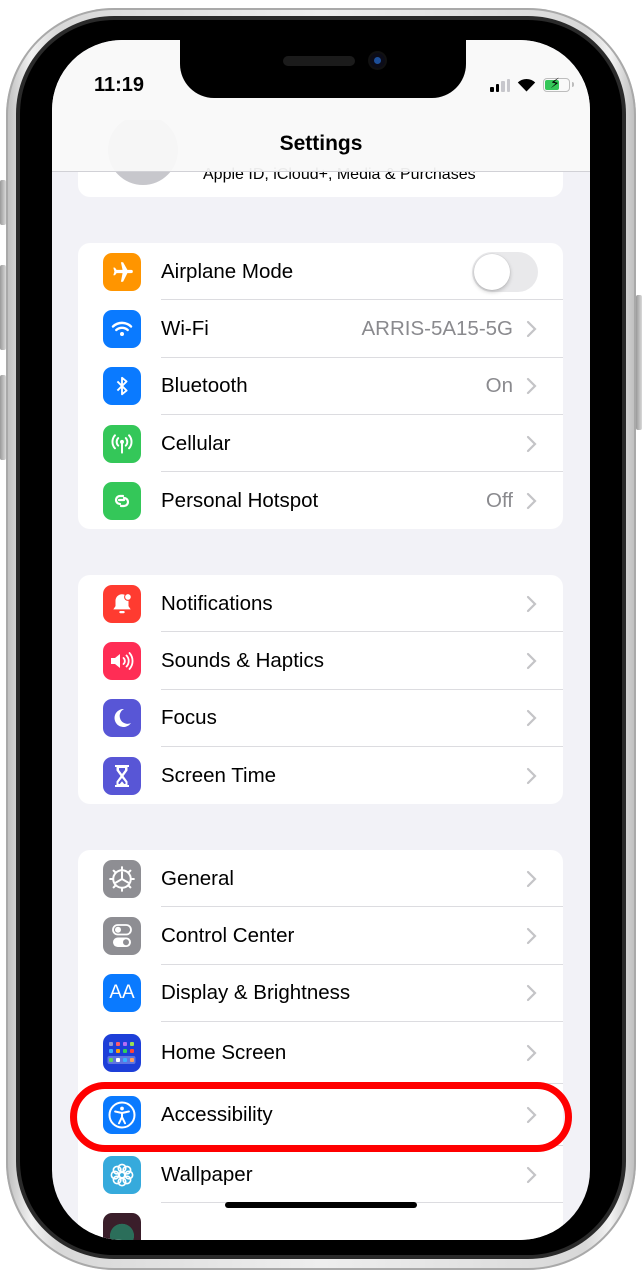 This screenshot has height=1274, width=642. Describe the element at coordinates (3, 307) in the screenshot. I see `volume-up-button` at that location.